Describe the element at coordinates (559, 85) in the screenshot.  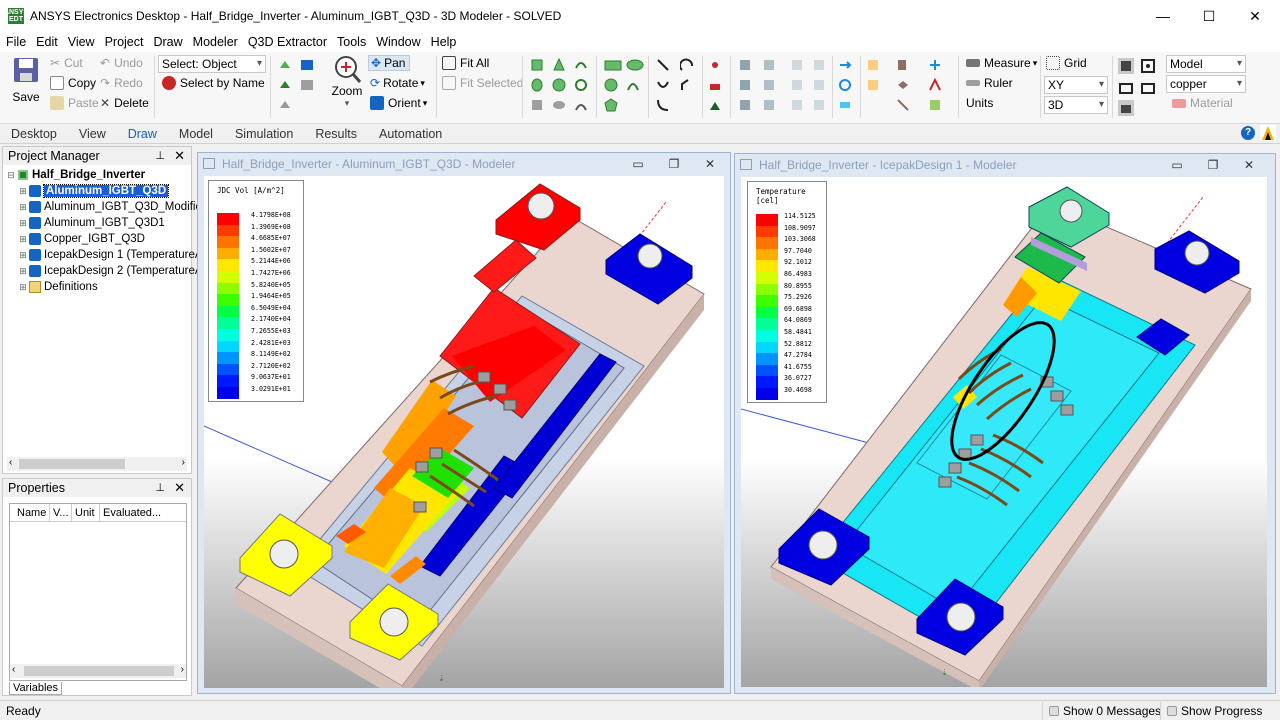
I see `draw-sphere-icon` at that location.